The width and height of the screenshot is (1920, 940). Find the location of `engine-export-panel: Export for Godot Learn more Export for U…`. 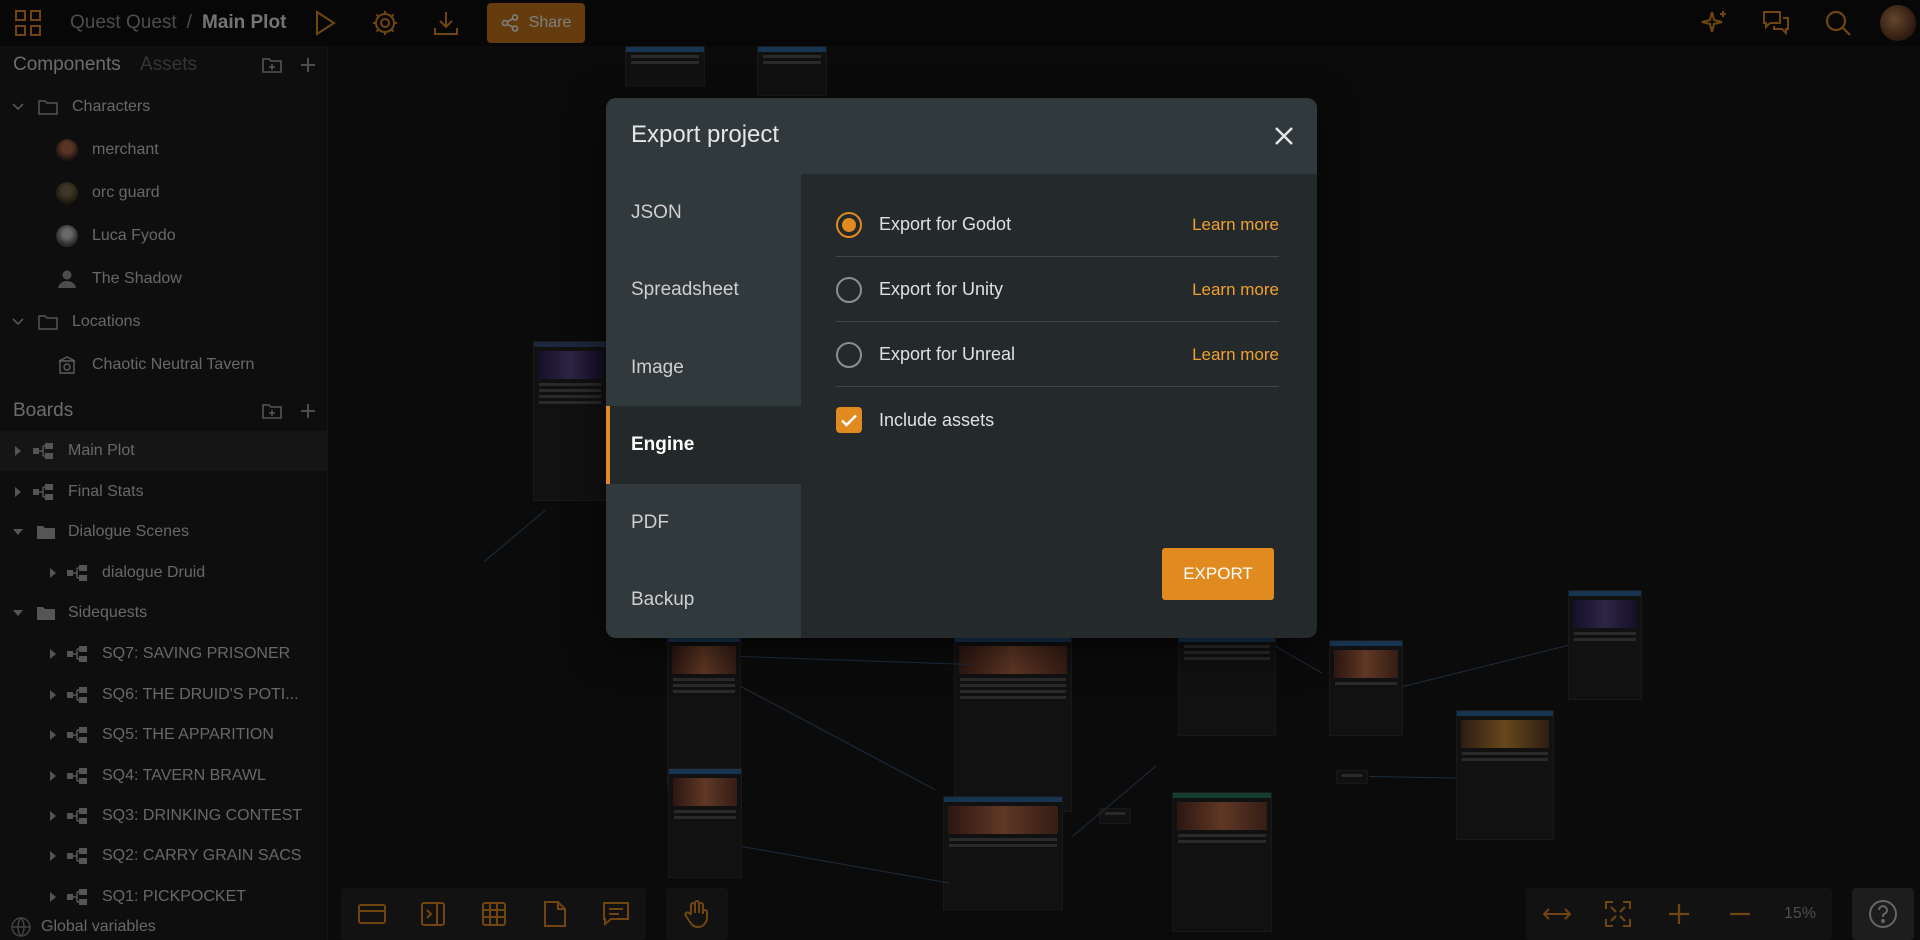

engine-export-panel: Export for Godot Learn more Export for U… is located at coordinates (1059, 406).